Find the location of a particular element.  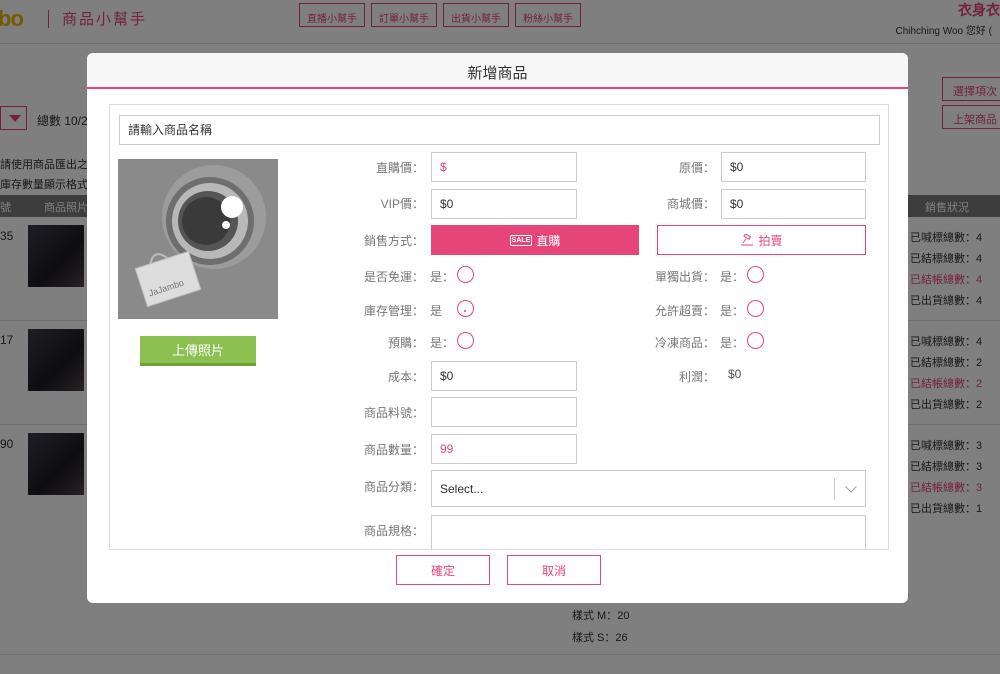

original-price-input is located at coordinates (793, 167).